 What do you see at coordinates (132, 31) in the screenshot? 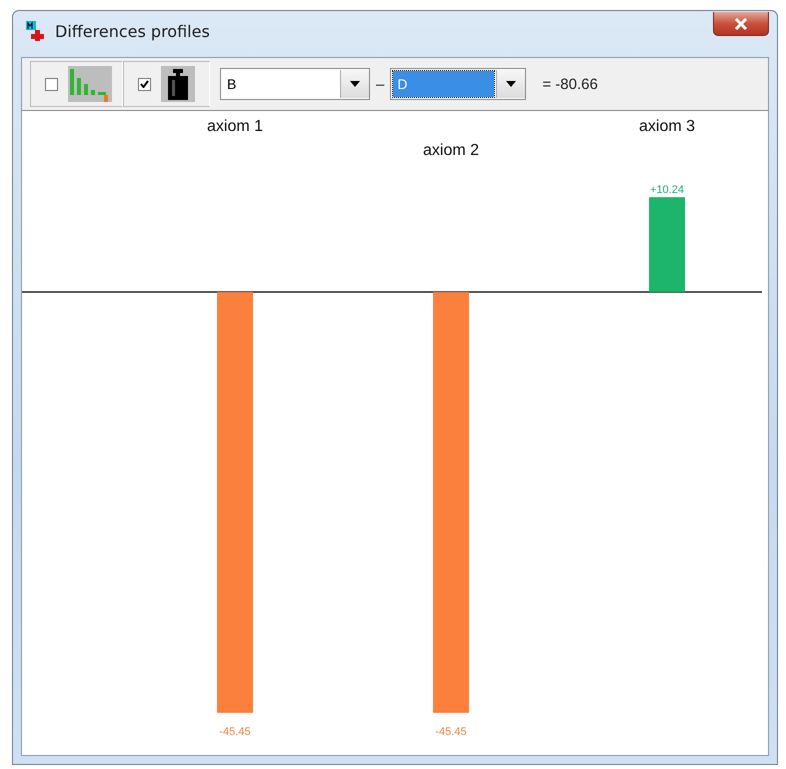
I see `window-title: Differences profiles` at bounding box center [132, 31].